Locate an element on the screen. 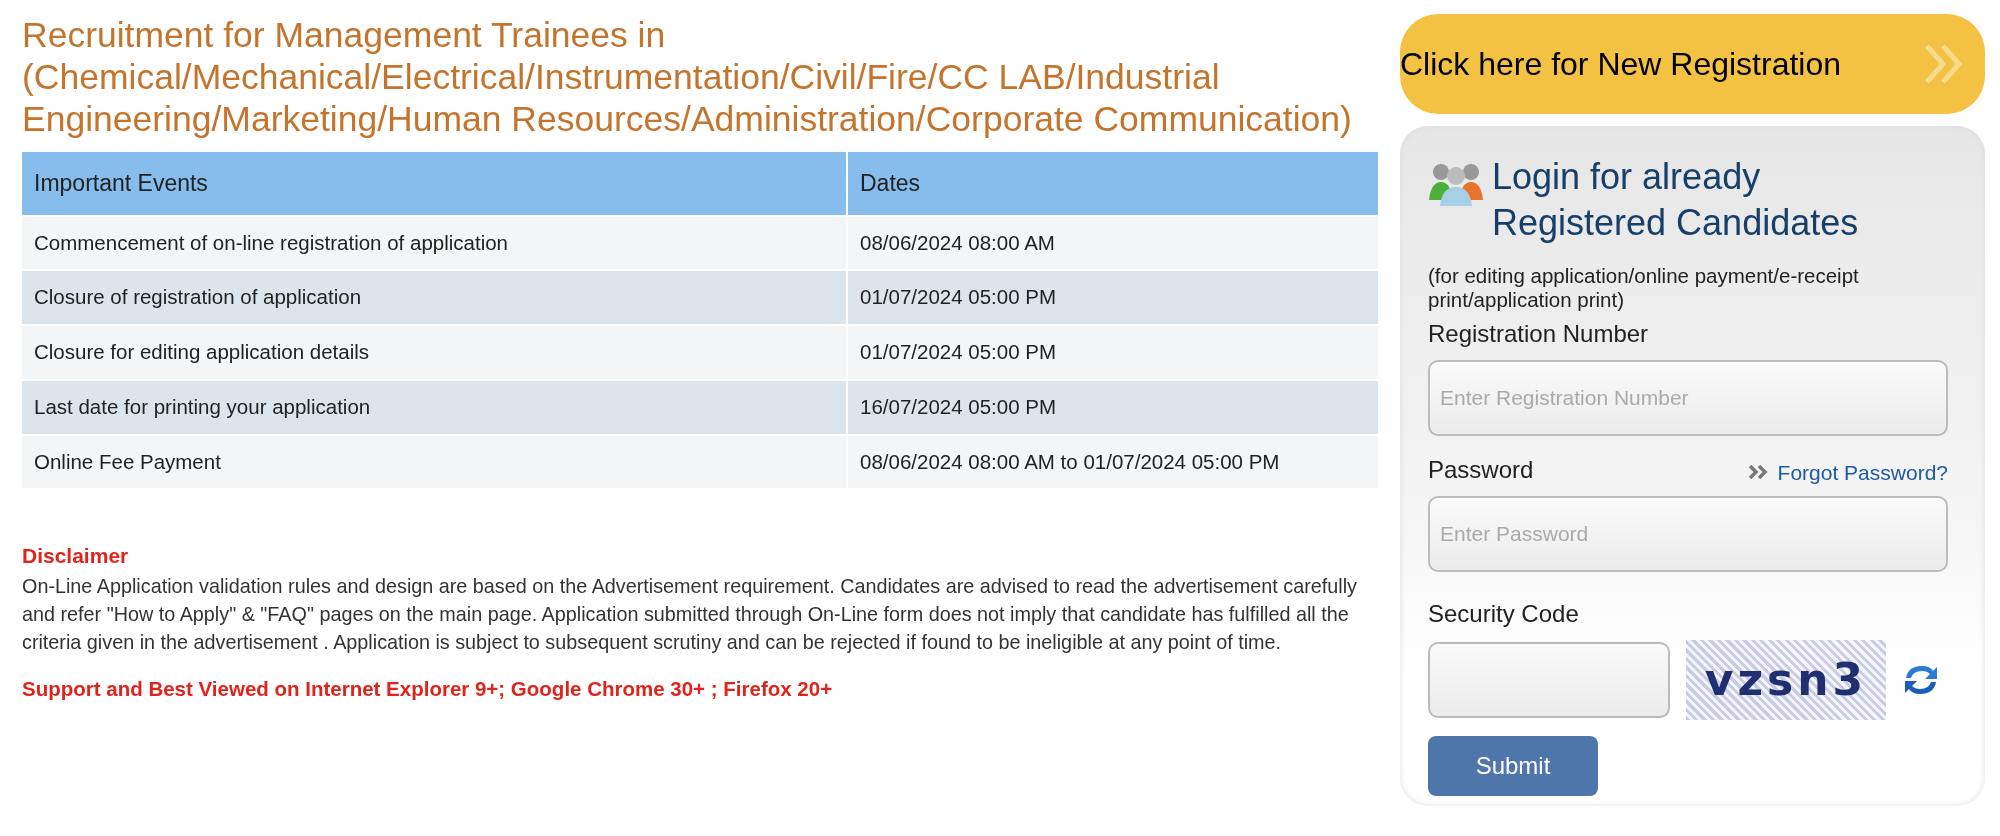 Image resolution: width=2000 pixels, height=836 pixels. table-cell: Last date for printing your application is located at coordinates (434, 407).